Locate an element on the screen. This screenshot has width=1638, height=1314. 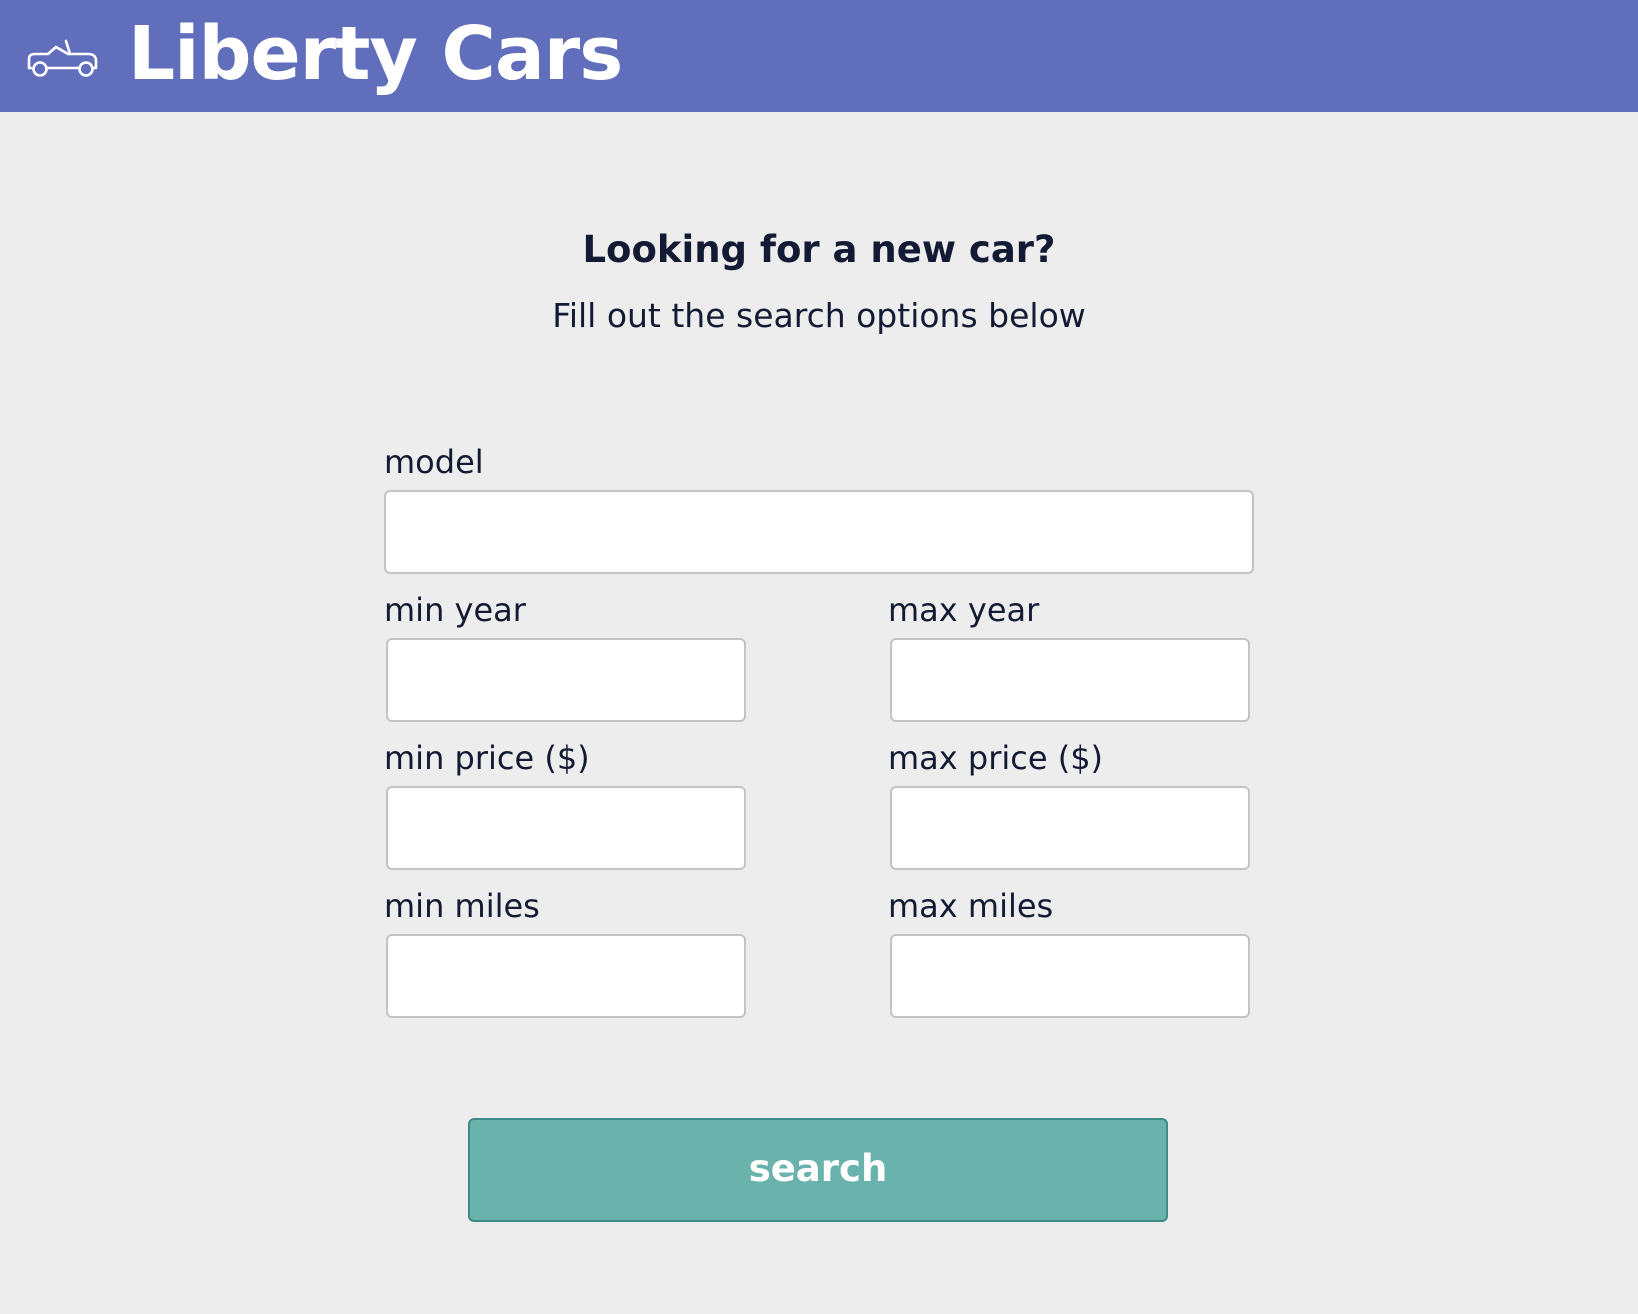
min-year-label: min year is located at coordinates (455, 610).